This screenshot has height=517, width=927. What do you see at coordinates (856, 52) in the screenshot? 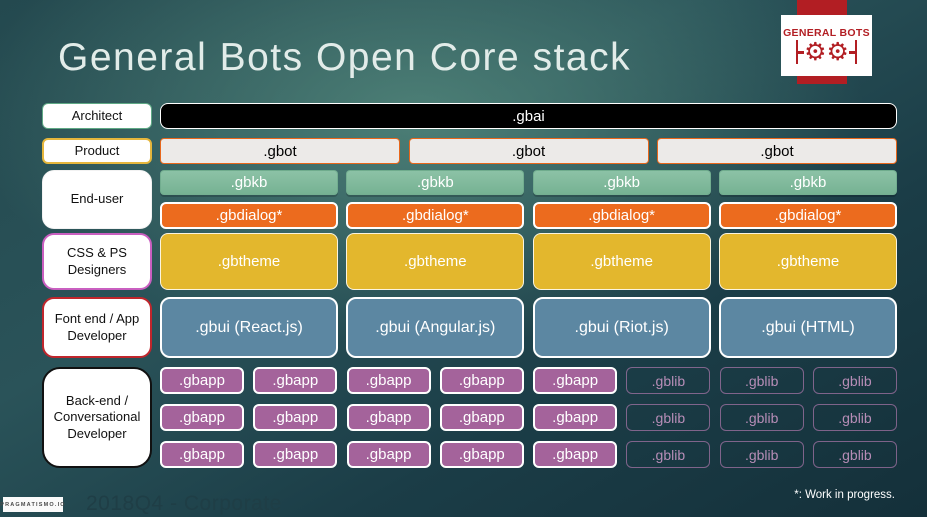
I see `logo-right-bar` at bounding box center [856, 52].